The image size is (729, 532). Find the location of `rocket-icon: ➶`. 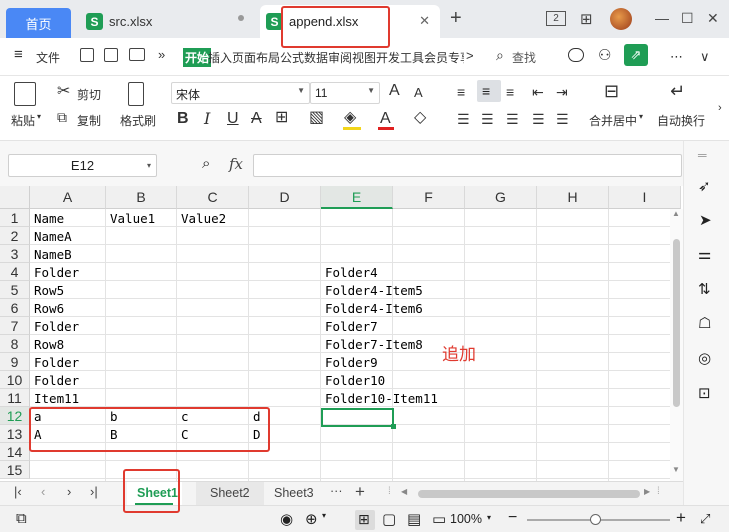

rocket-icon: ➶ is located at coordinates (704, 186).